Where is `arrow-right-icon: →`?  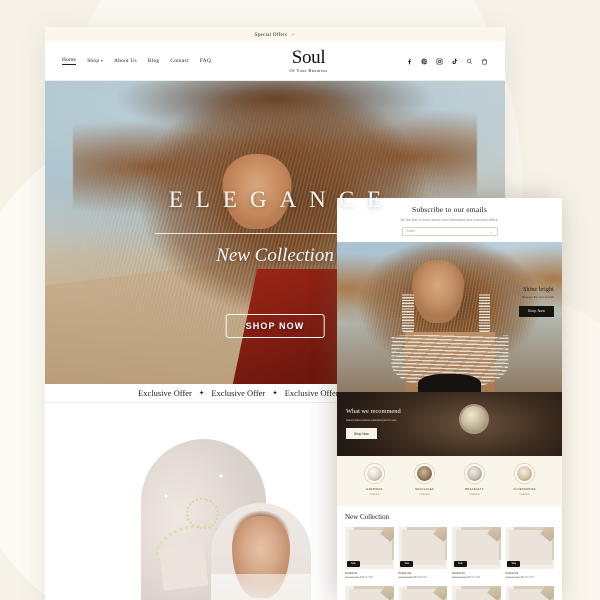
arrow-right-icon: → is located at coordinates (293, 34).